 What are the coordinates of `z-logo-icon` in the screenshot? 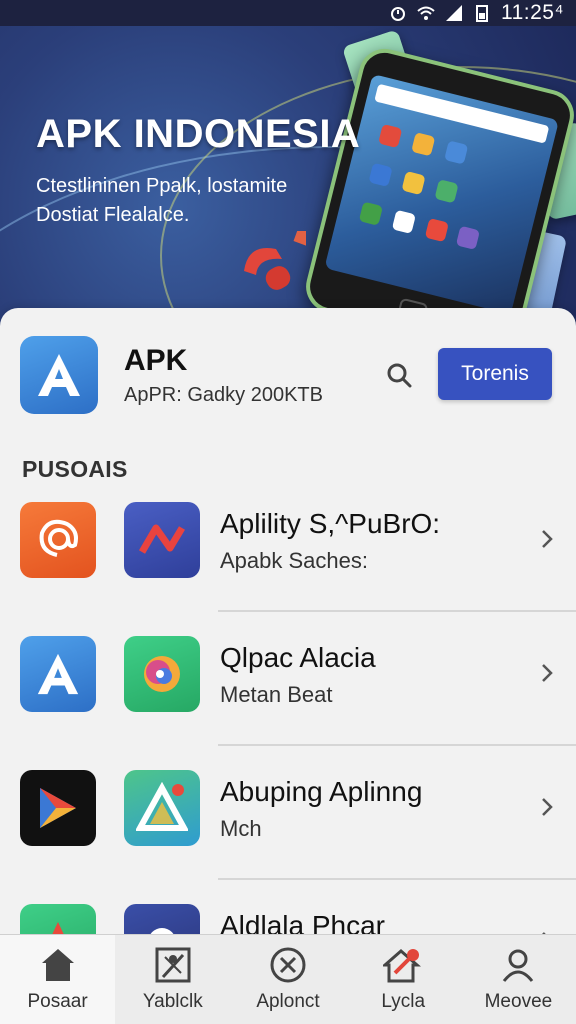 It's located at (162, 540).